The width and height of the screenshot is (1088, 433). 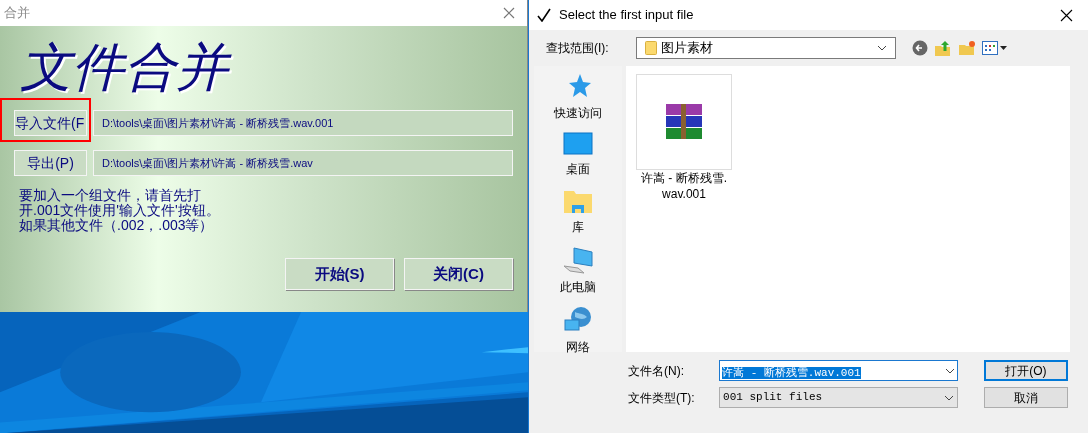 I want to click on file-name-label: 文件名(N):, so click(x=656, y=371).